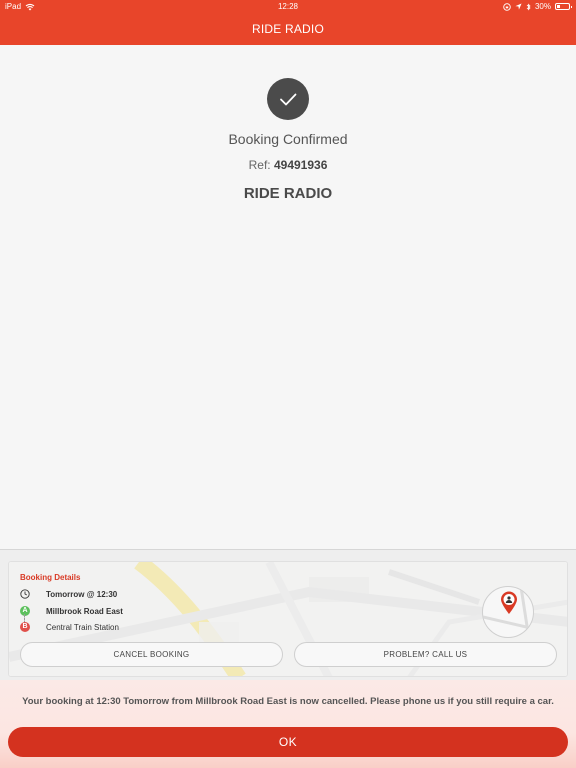 The height and width of the screenshot is (768, 576). I want to click on booking-time-row: Tomorrow @ 12:30, so click(68, 594).